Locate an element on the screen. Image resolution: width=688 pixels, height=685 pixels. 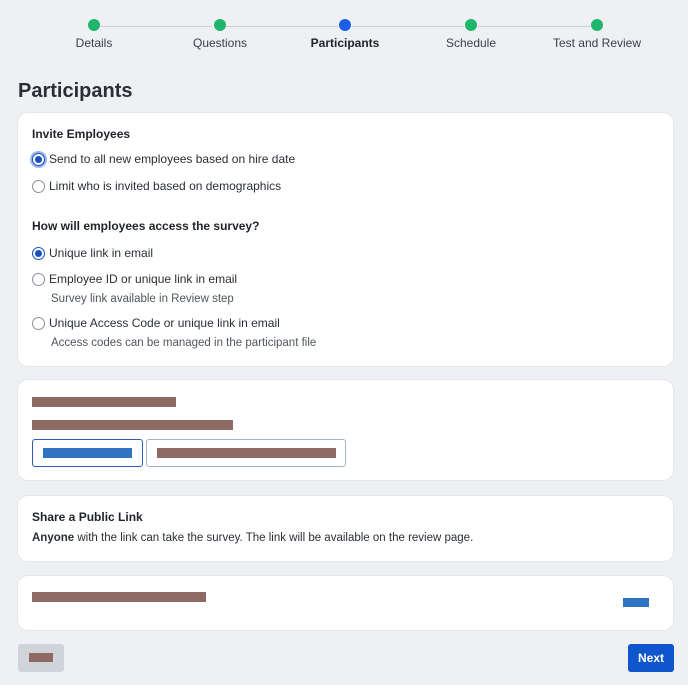
step-schedule: Schedule is located at coordinates (471, 34).